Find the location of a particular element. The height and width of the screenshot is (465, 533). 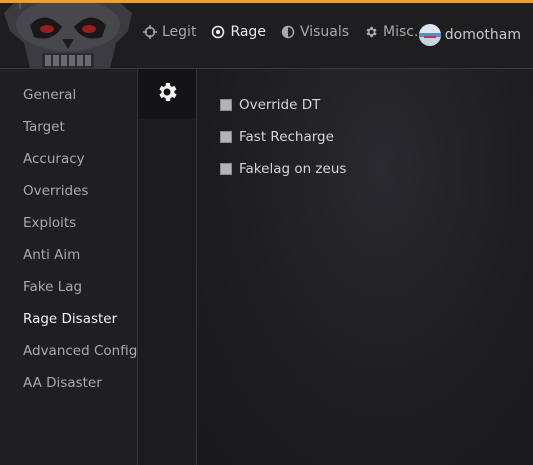

tab-legit-label: Legit is located at coordinates (179, 32).